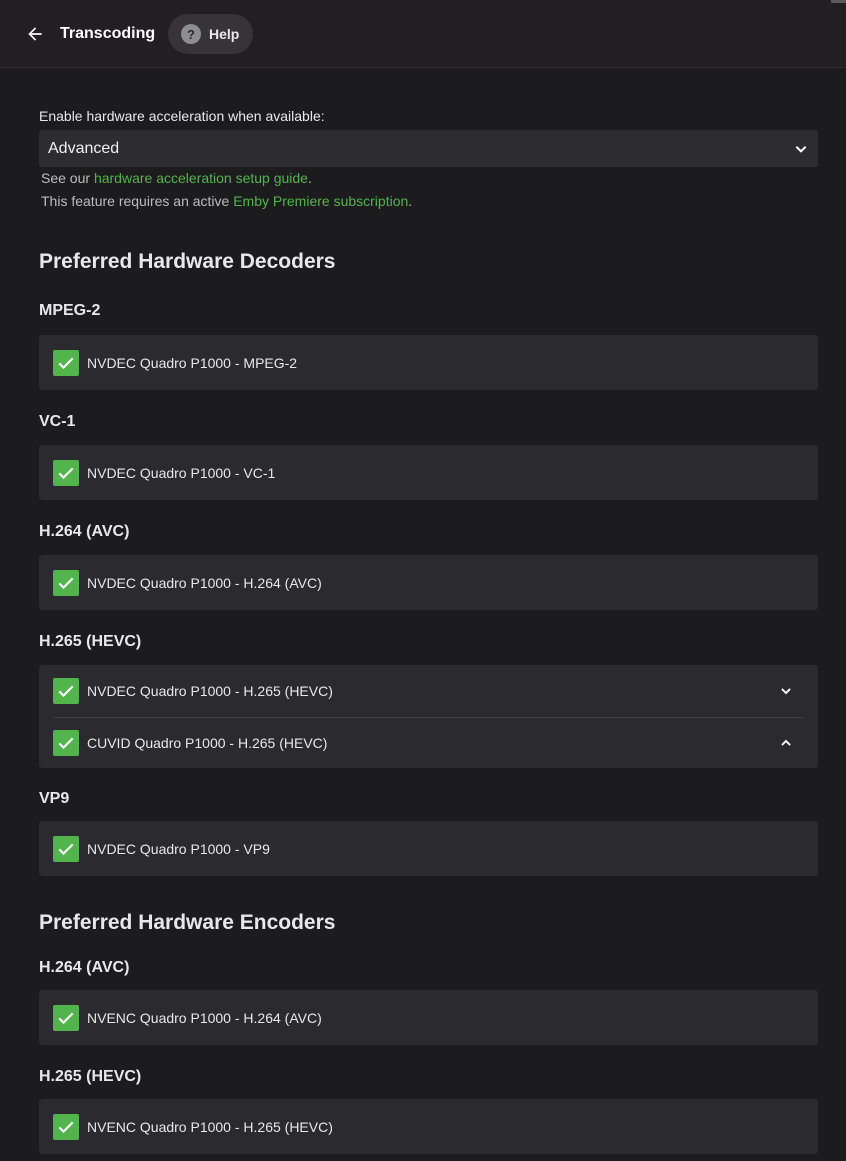  I want to click on help-circle-icon: ?, so click(191, 34).